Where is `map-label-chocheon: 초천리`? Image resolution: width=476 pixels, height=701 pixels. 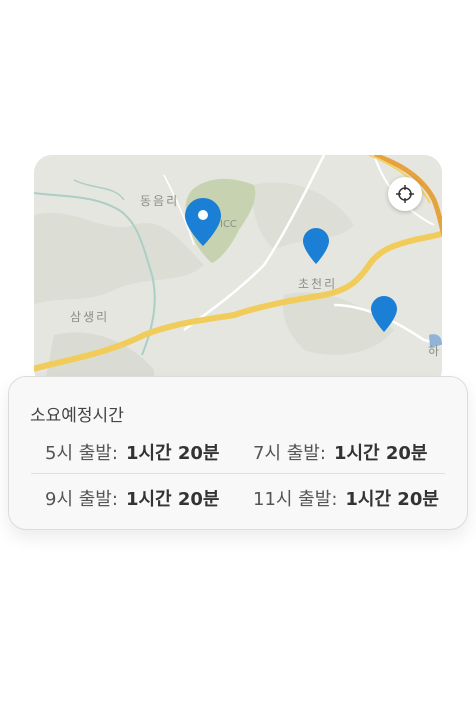 map-label-chocheon: 초천리 is located at coordinates (318, 284).